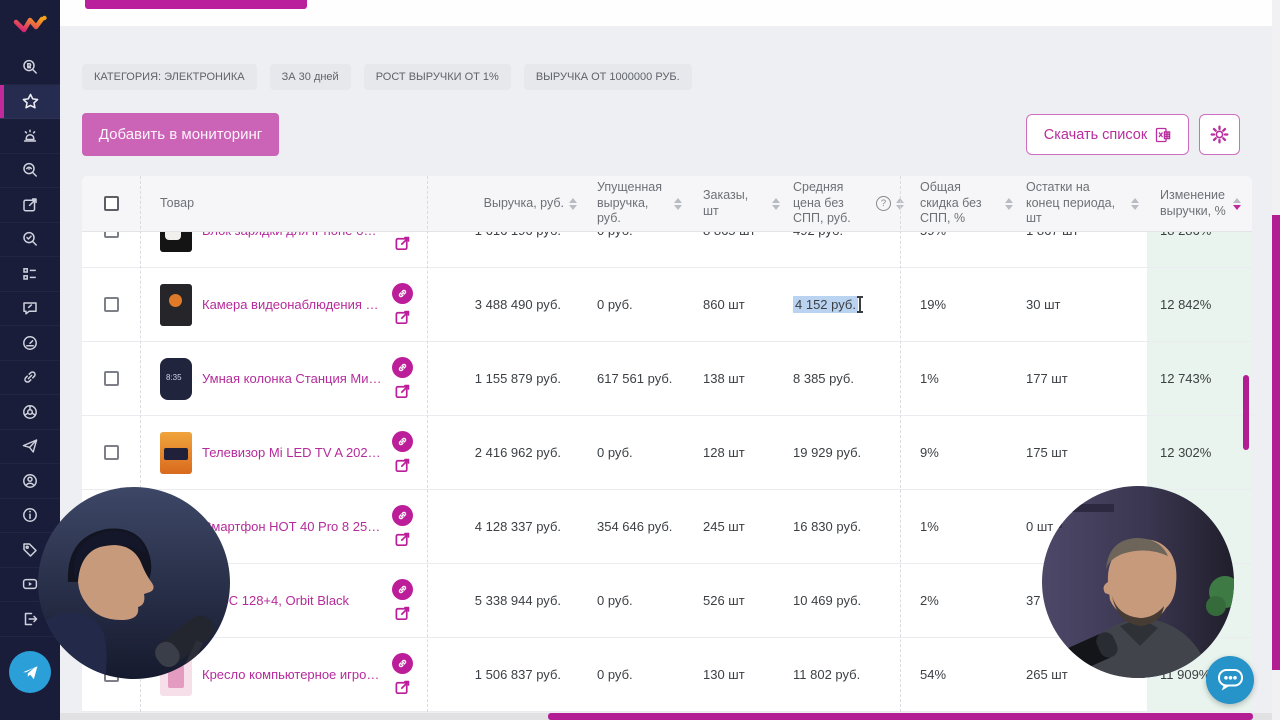 The height and width of the screenshot is (720, 1280). What do you see at coordinates (1083, 203) in the screenshot?
I see `header-stock: Остатки на конец периода, шт` at bounding box center [1083, 203].